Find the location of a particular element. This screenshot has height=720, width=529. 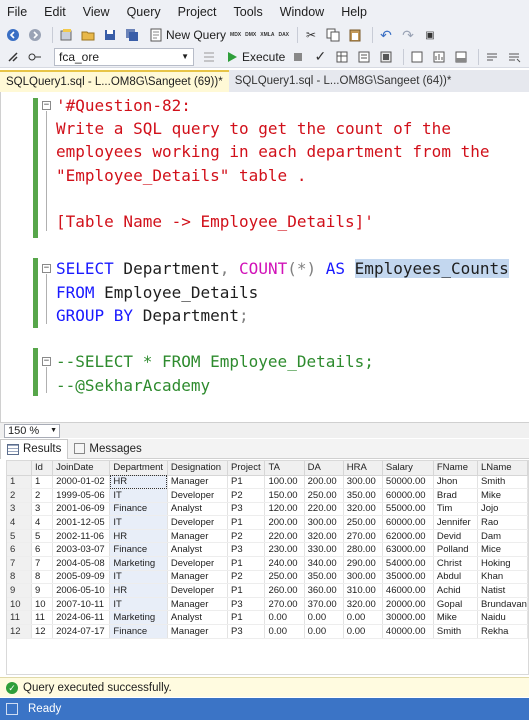

table-cell: 4 is located at coordinates (42, 522).